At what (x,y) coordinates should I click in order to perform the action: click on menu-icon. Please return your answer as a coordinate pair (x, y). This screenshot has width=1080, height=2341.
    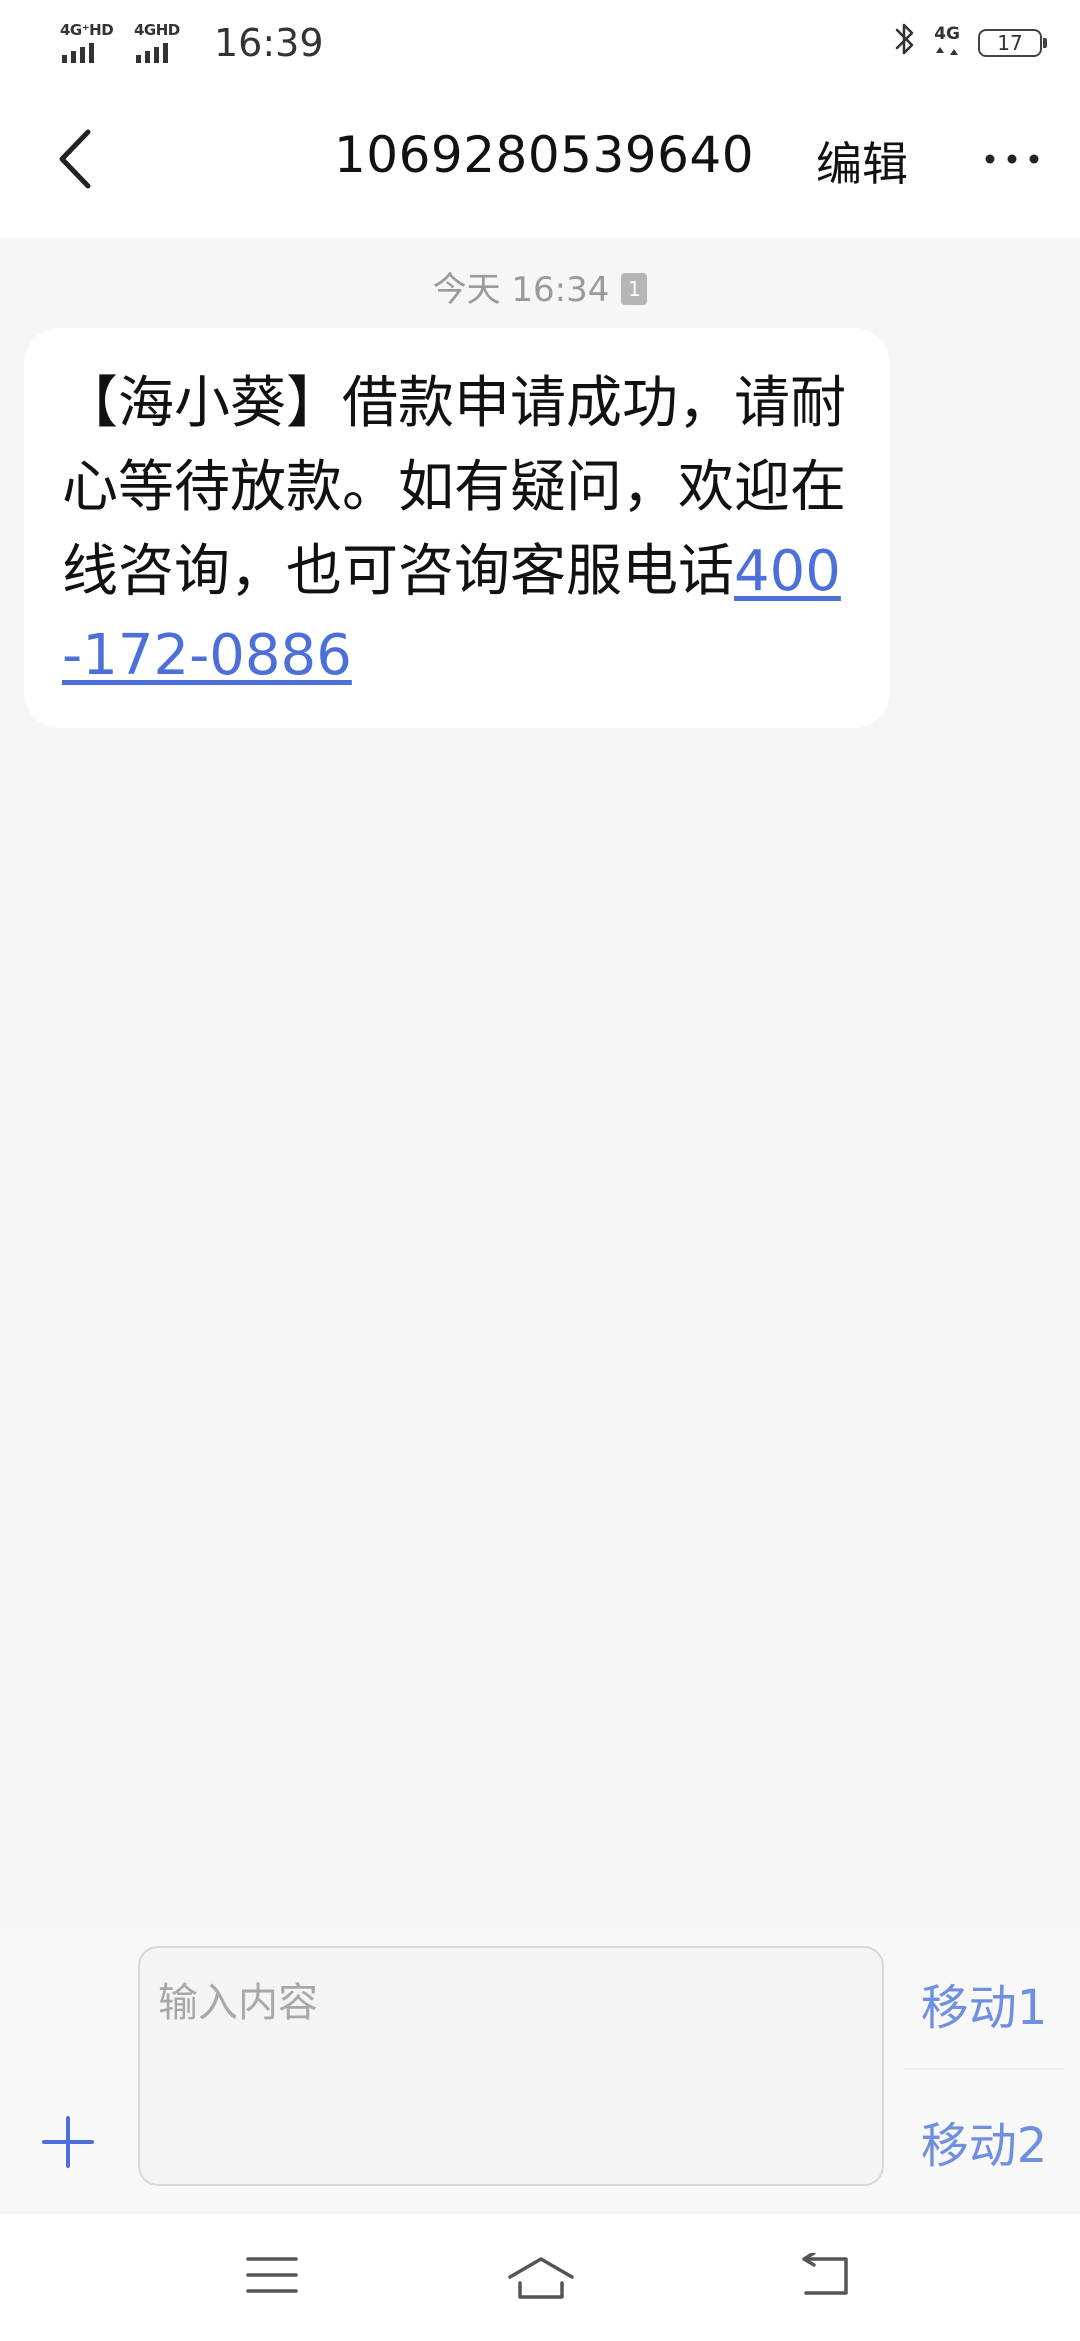
    Looking at the image, I should click on (272, 2277).